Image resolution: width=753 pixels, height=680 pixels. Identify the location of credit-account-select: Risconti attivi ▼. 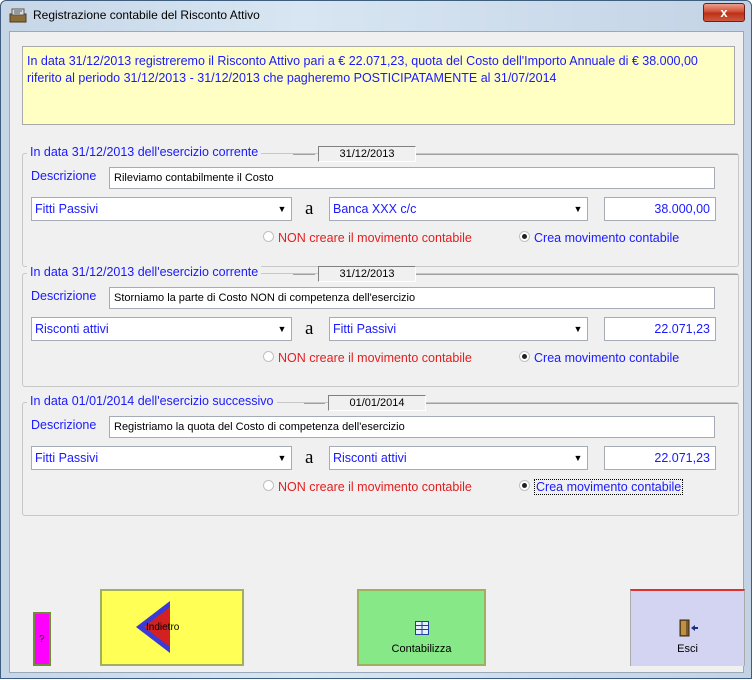
(458, 458).